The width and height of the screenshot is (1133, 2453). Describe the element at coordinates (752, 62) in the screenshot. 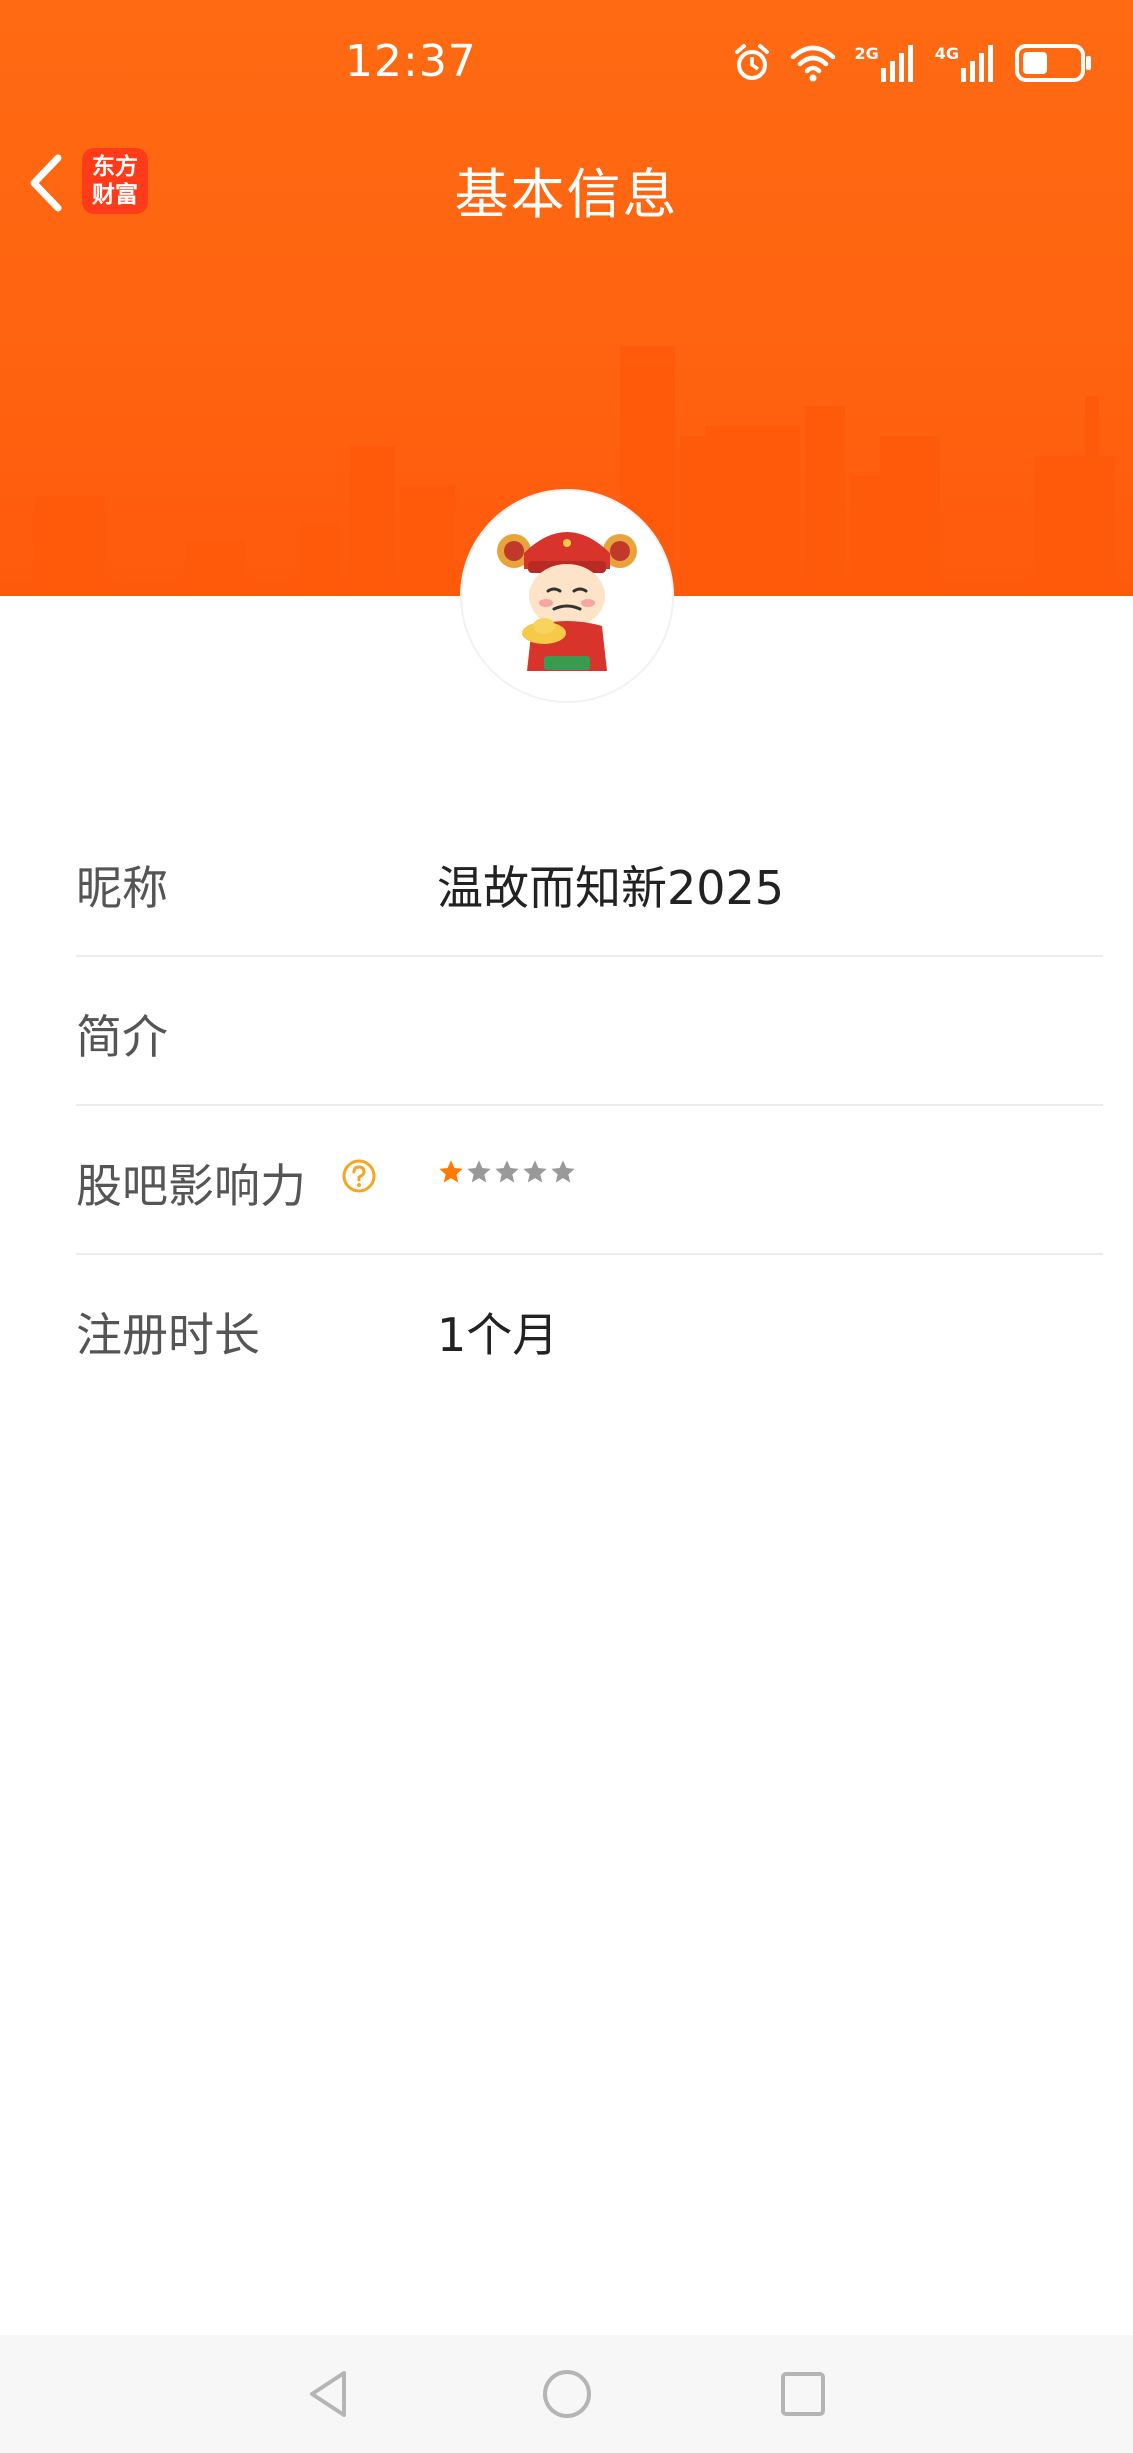

I see `alarm-icon` at that location.